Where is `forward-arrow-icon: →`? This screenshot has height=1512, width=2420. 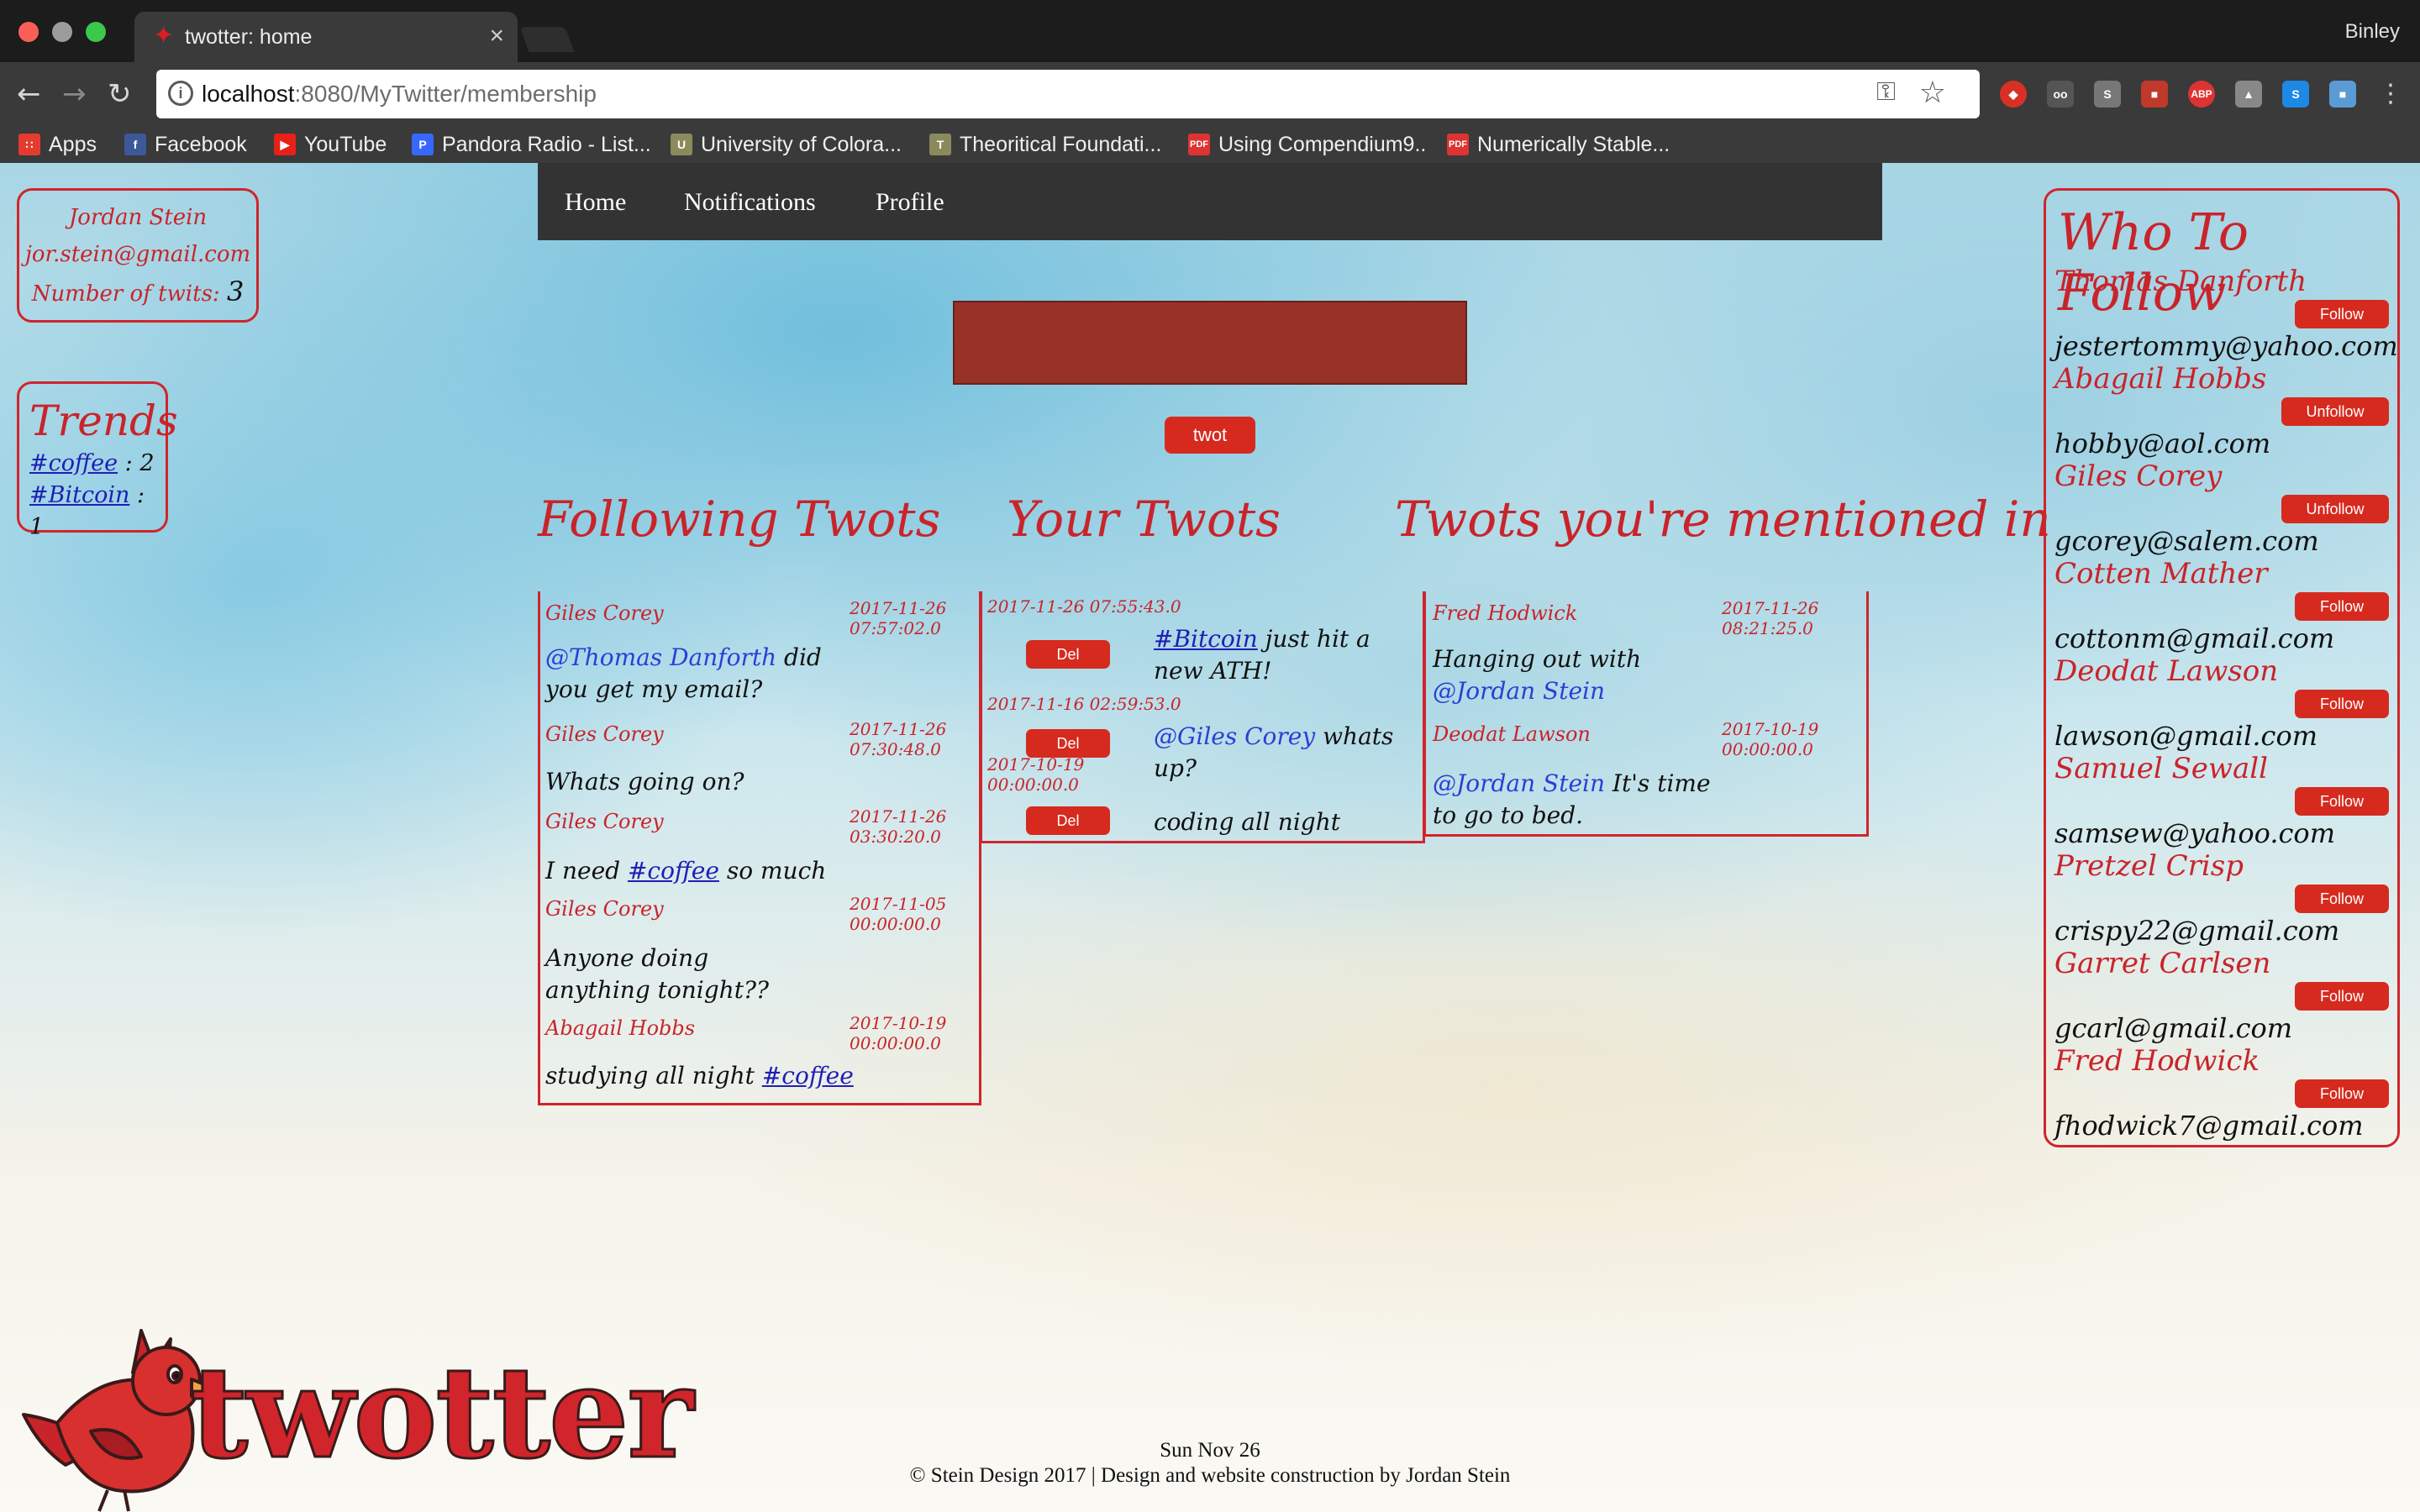
forward-arrow-icon: → is located at coordinates (75, 94).